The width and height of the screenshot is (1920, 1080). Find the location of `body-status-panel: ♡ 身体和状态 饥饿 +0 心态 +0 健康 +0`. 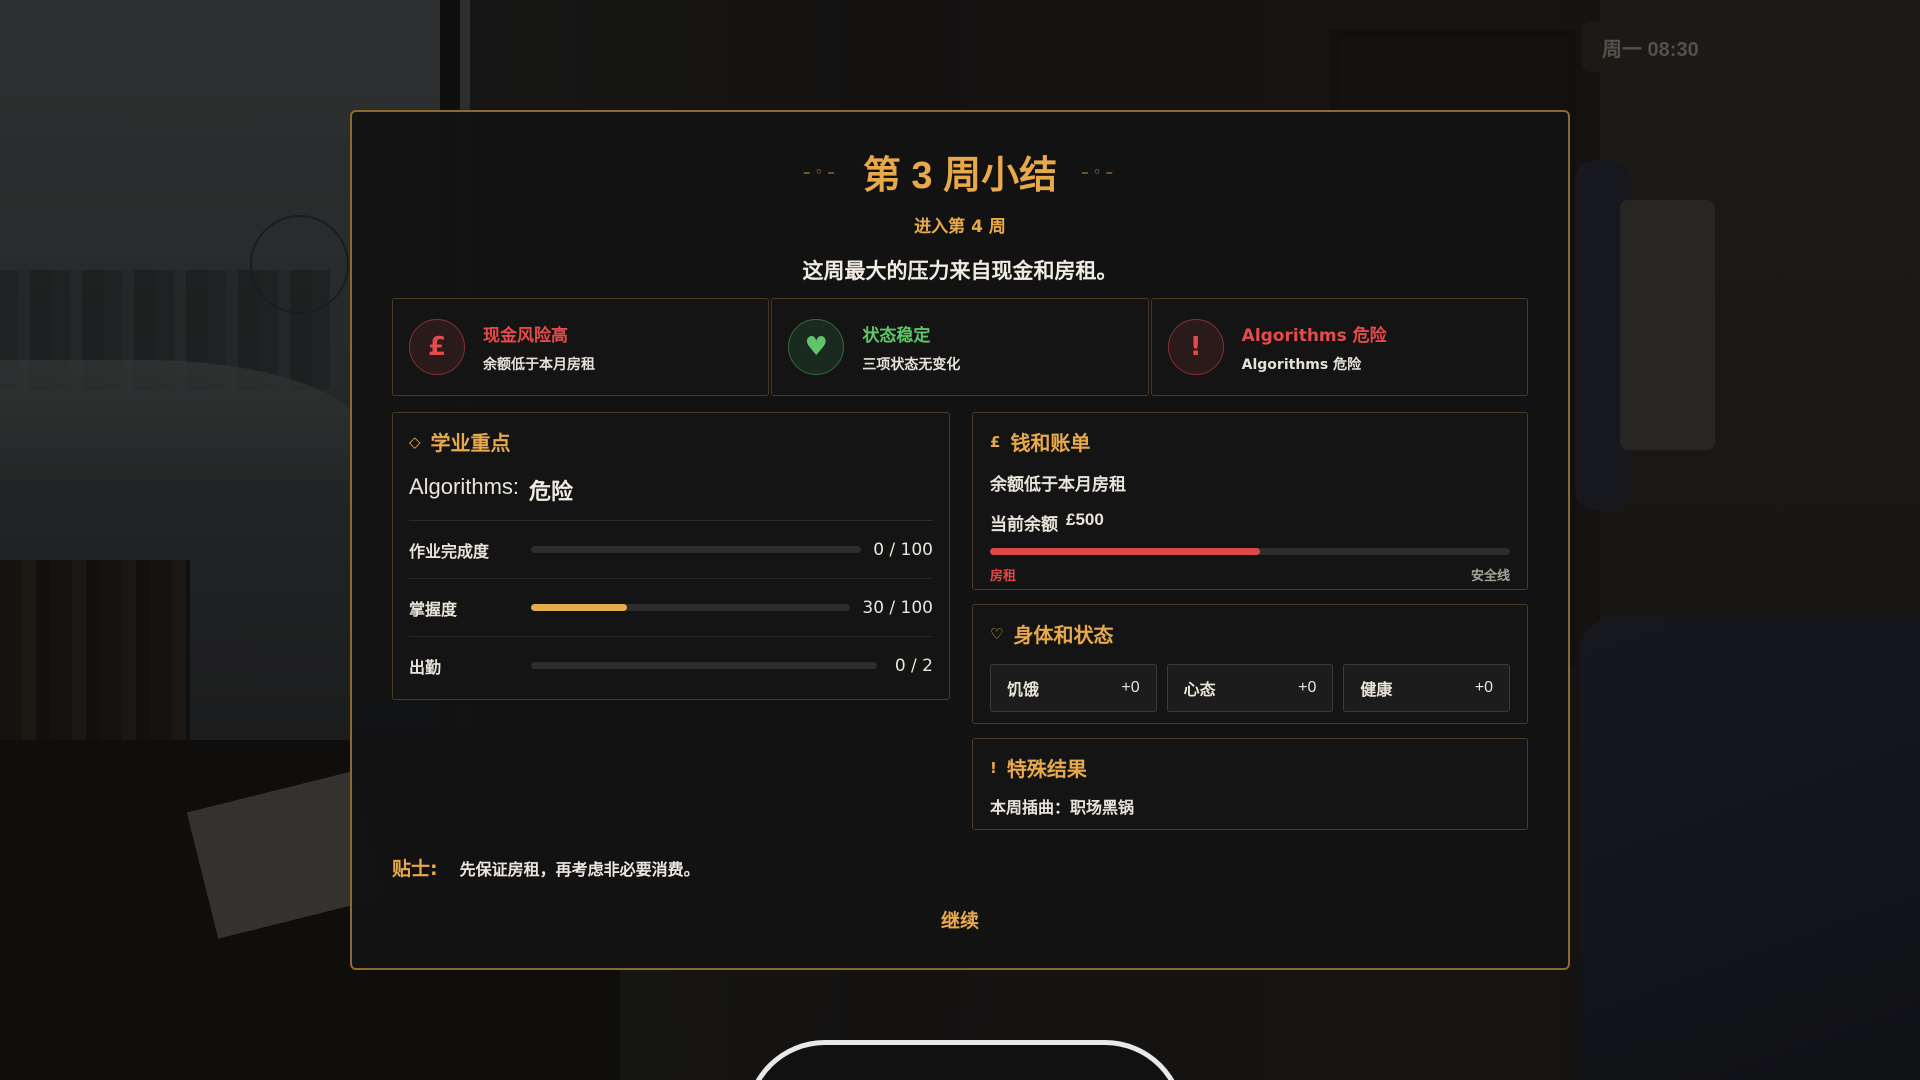

body-status-panel: ♡ 身体和状态 饥饿 +0 心态 +0 健康 +0 is located at coordinates (1250, 664).